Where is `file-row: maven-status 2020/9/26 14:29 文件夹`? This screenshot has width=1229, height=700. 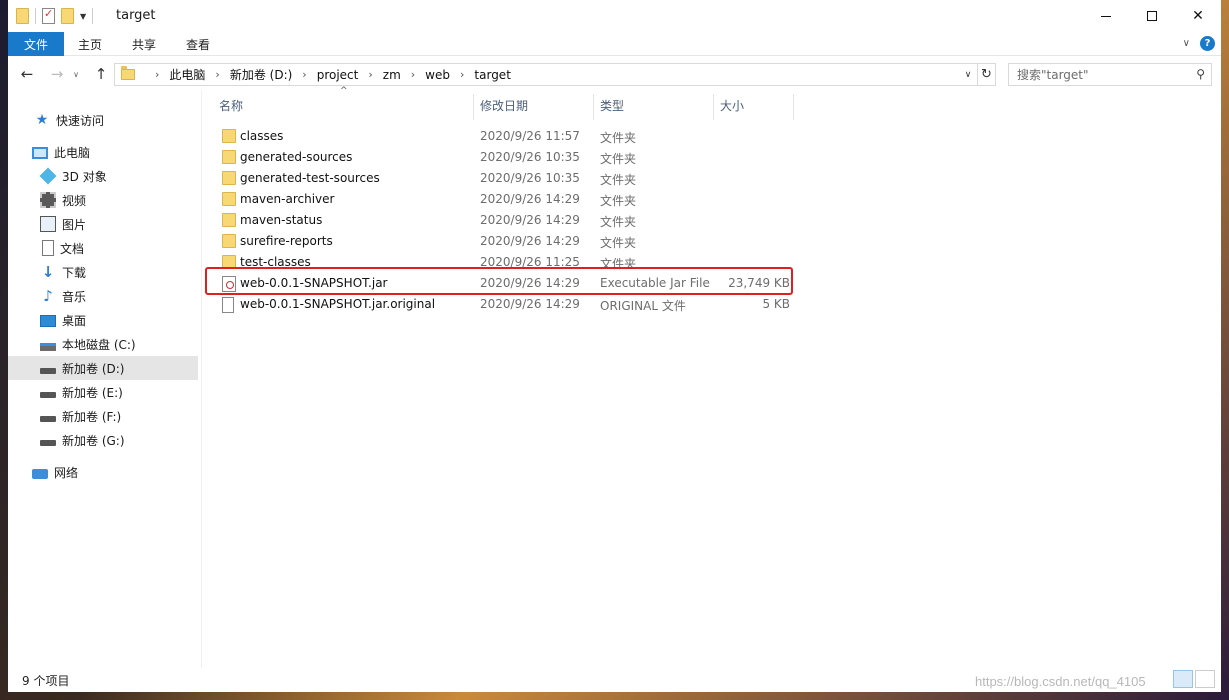 file-row: maven-status 2020/9/26 14:29 文件夹 is located at coordinates (503, 220).